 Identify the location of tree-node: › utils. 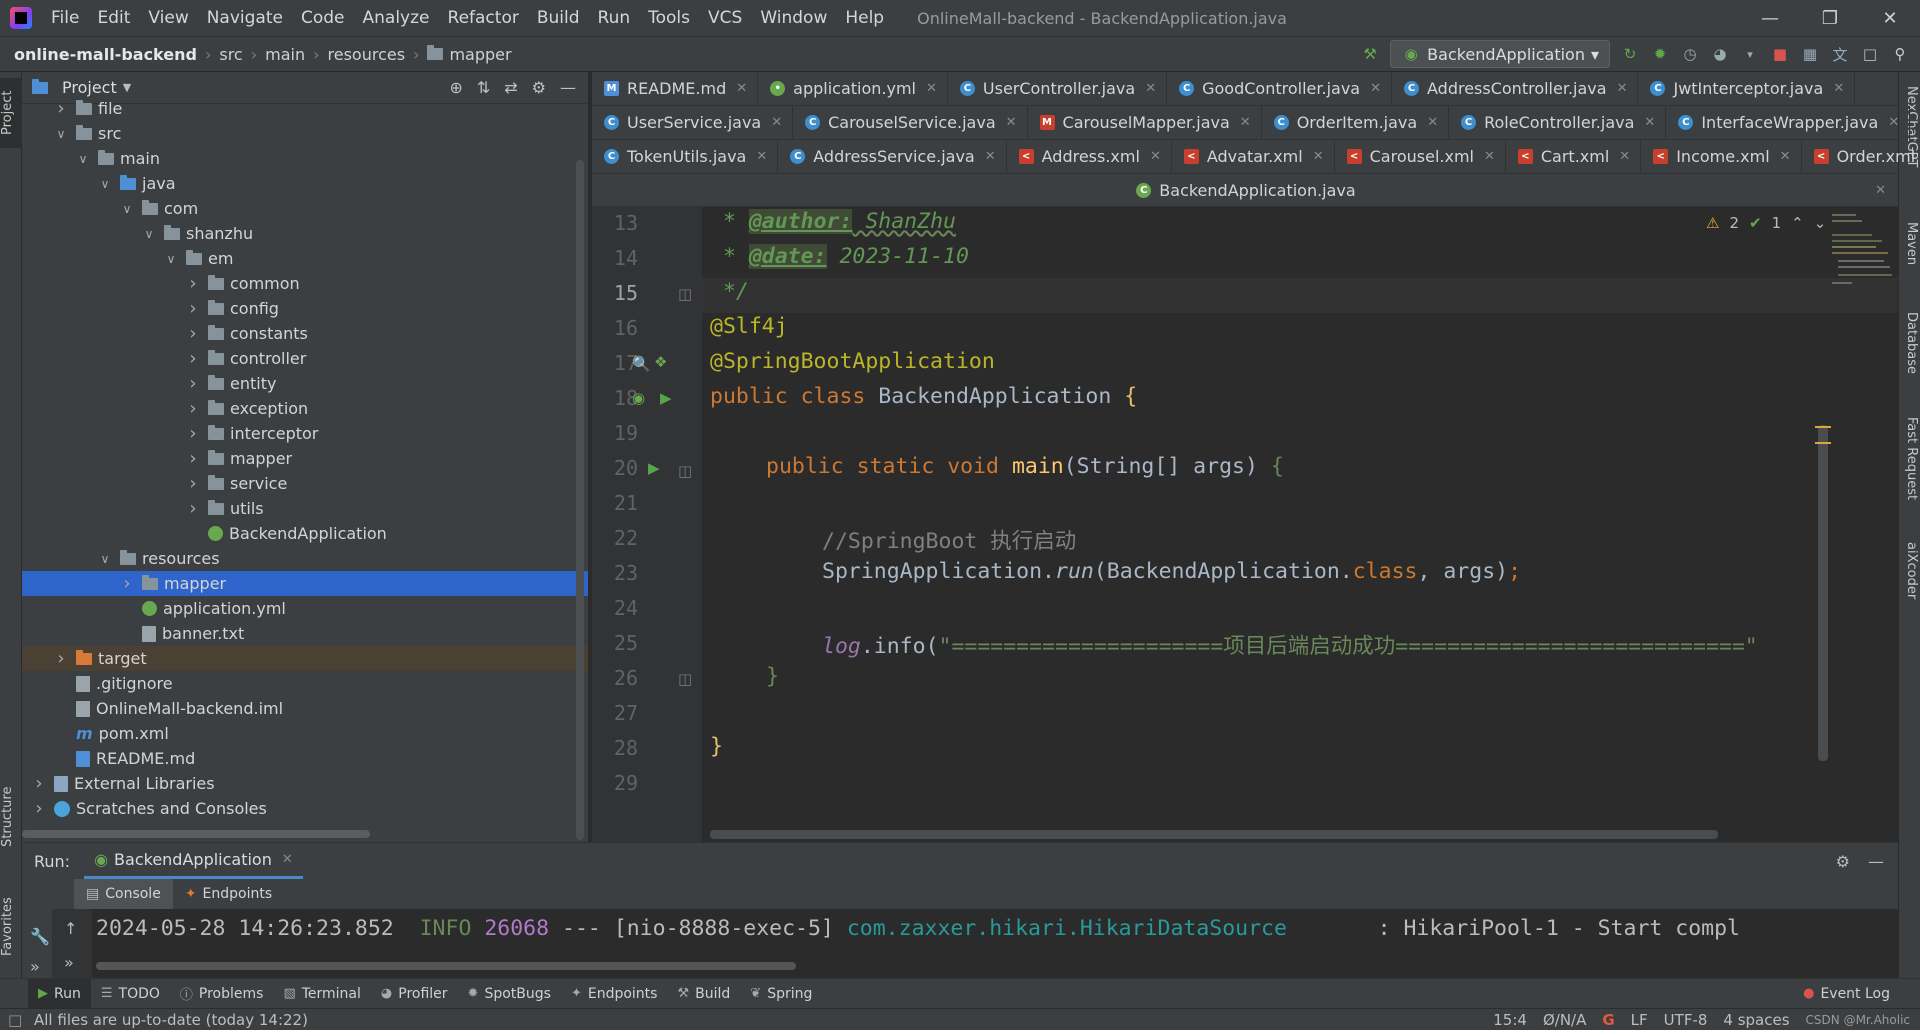
(305, 508).